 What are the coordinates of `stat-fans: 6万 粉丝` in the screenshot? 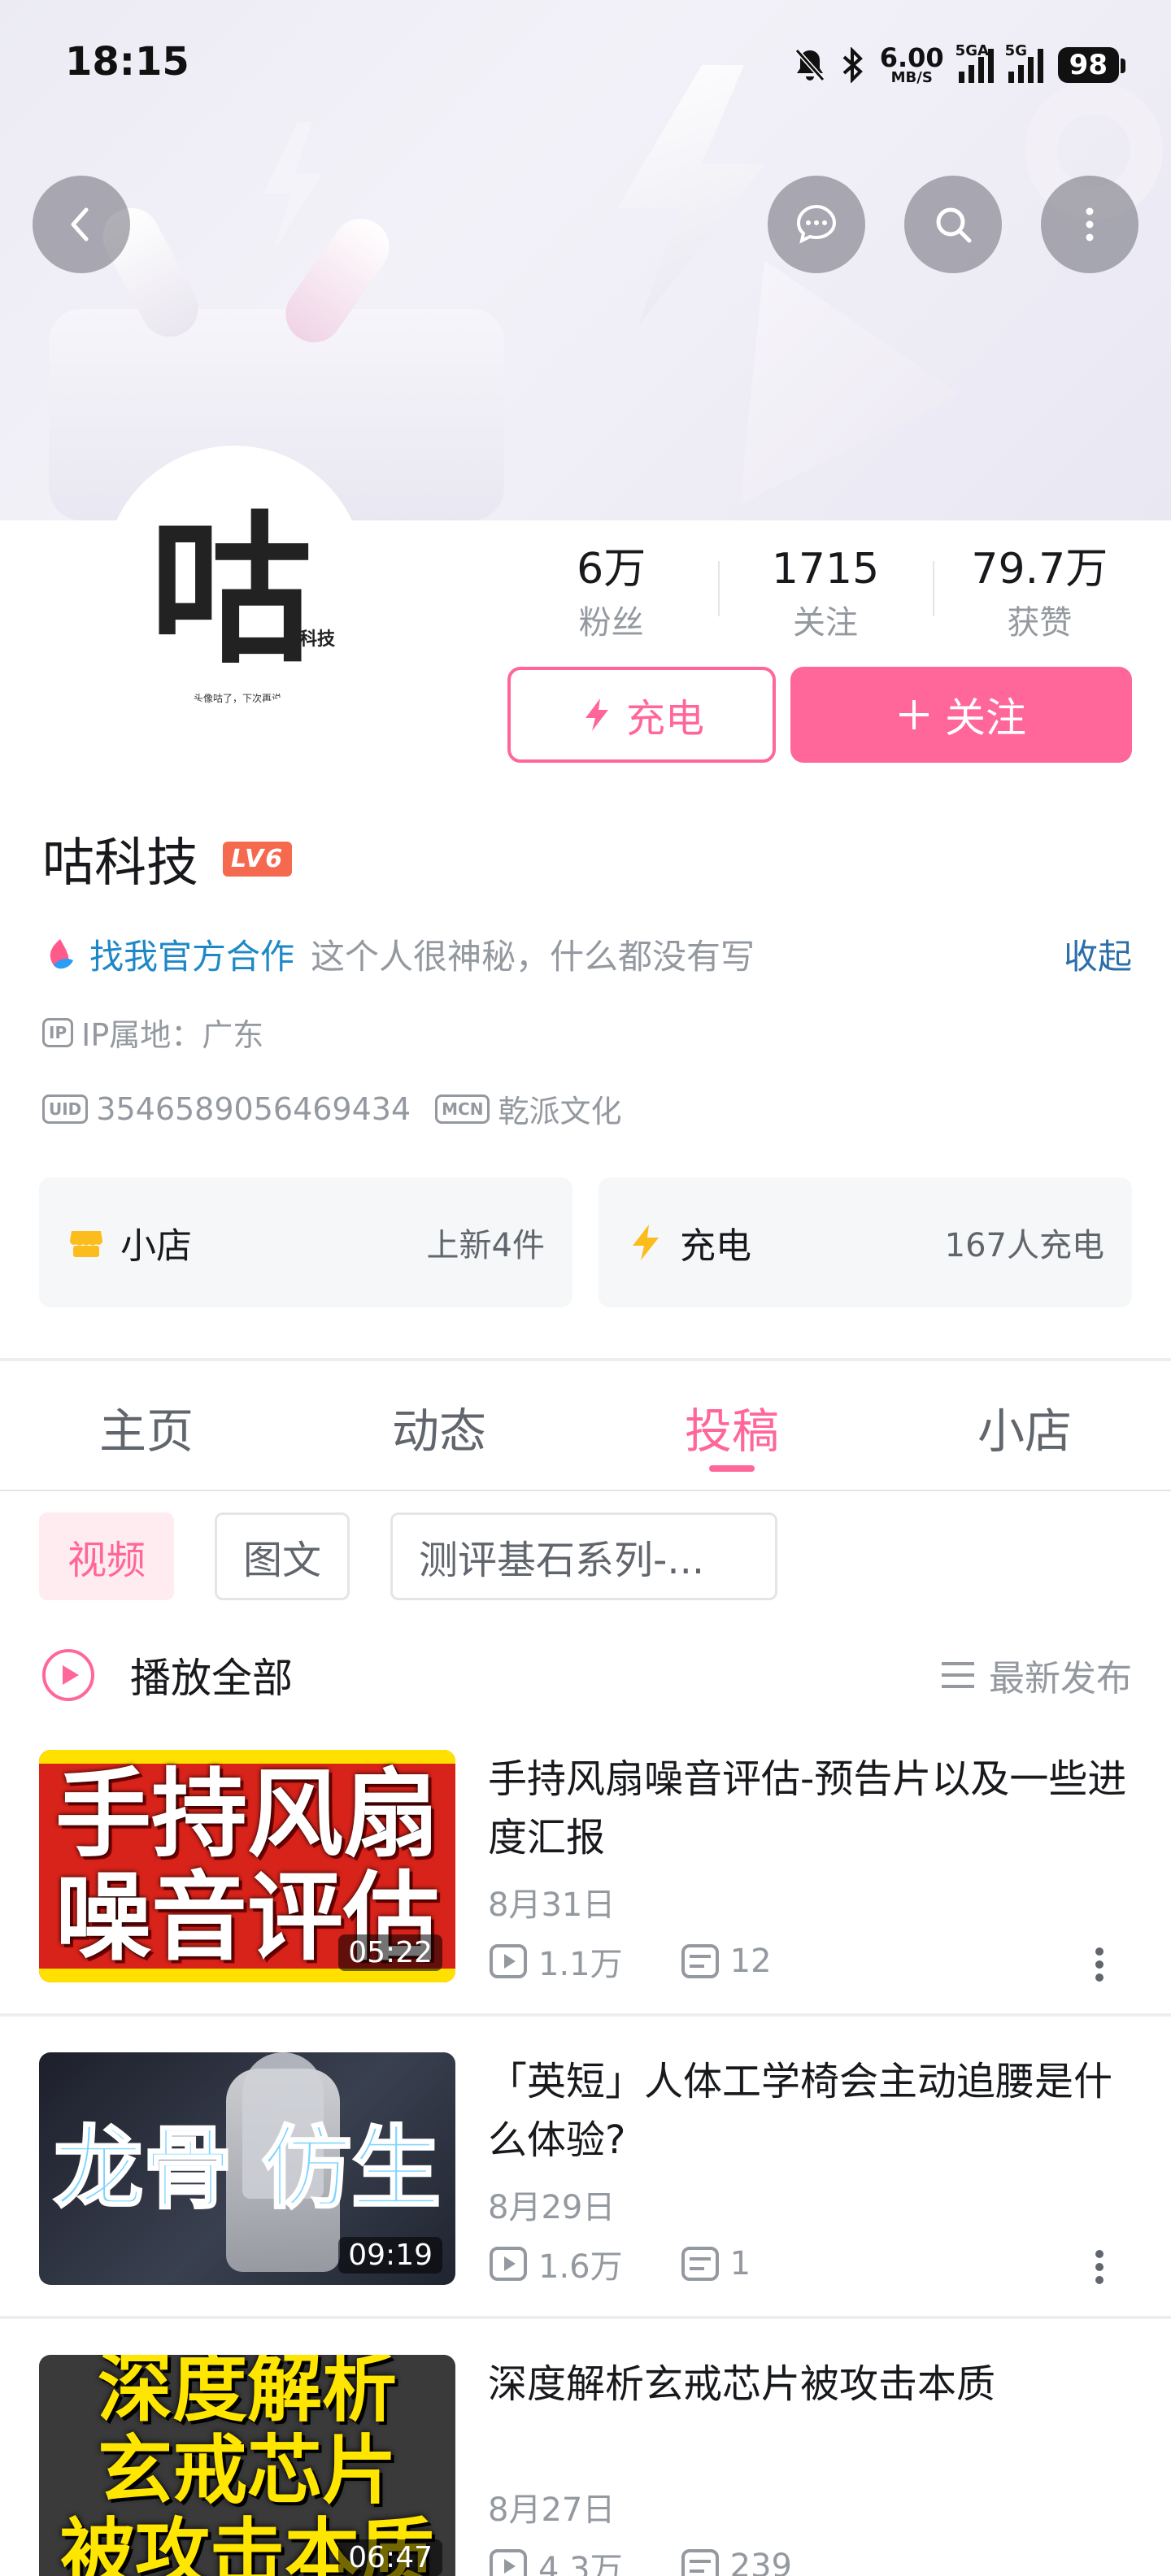 It's located at (611, 591).